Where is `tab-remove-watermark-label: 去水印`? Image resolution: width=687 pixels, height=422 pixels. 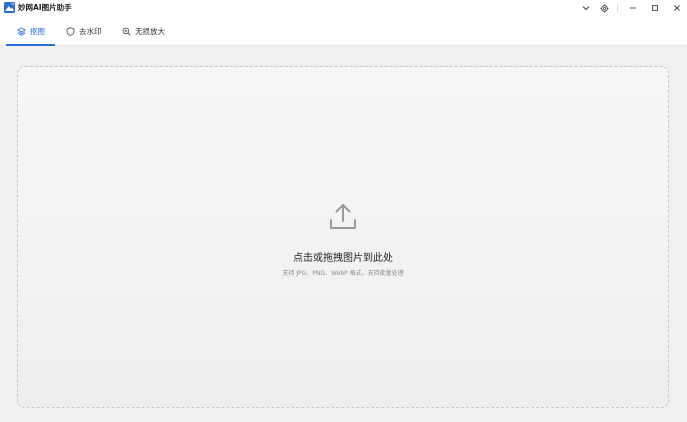 tab-remove-watermark-label: 去水印 is located at coordinates (90, 31).